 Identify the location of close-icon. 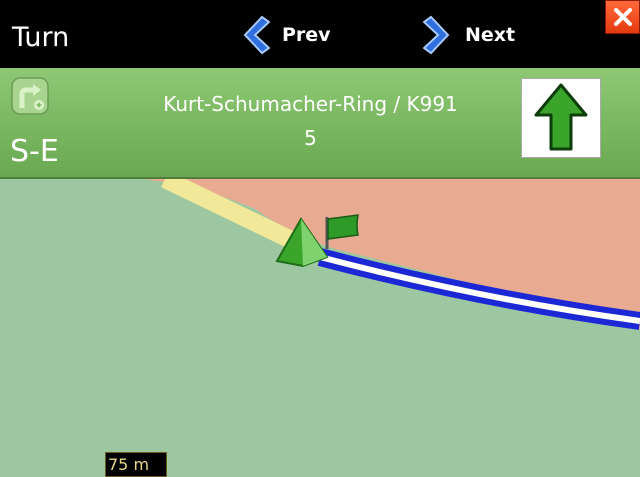
(622, 17).